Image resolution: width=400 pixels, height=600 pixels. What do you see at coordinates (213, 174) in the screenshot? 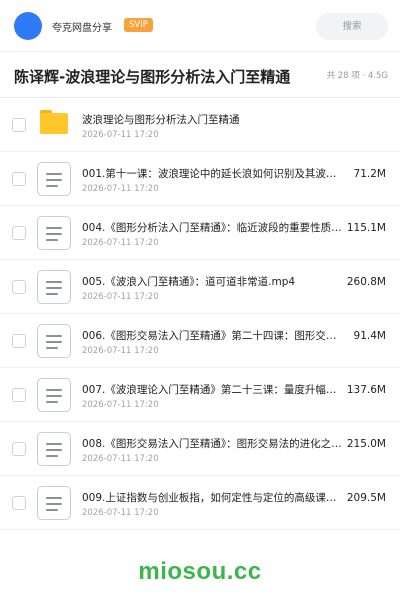
I see `item-name: 001.第十一课：波浪理论中的延长浪如何识别及其波段预测.mp4` at bounding box center [213, 174].